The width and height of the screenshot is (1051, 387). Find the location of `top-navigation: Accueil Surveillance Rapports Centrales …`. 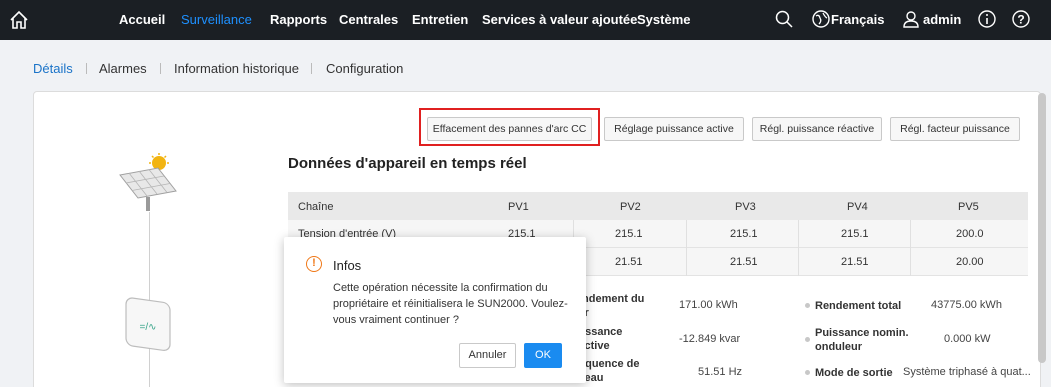

top-navigation: Accueil Surveillance Rapports Centrales … is located at coordinates (525, 20).